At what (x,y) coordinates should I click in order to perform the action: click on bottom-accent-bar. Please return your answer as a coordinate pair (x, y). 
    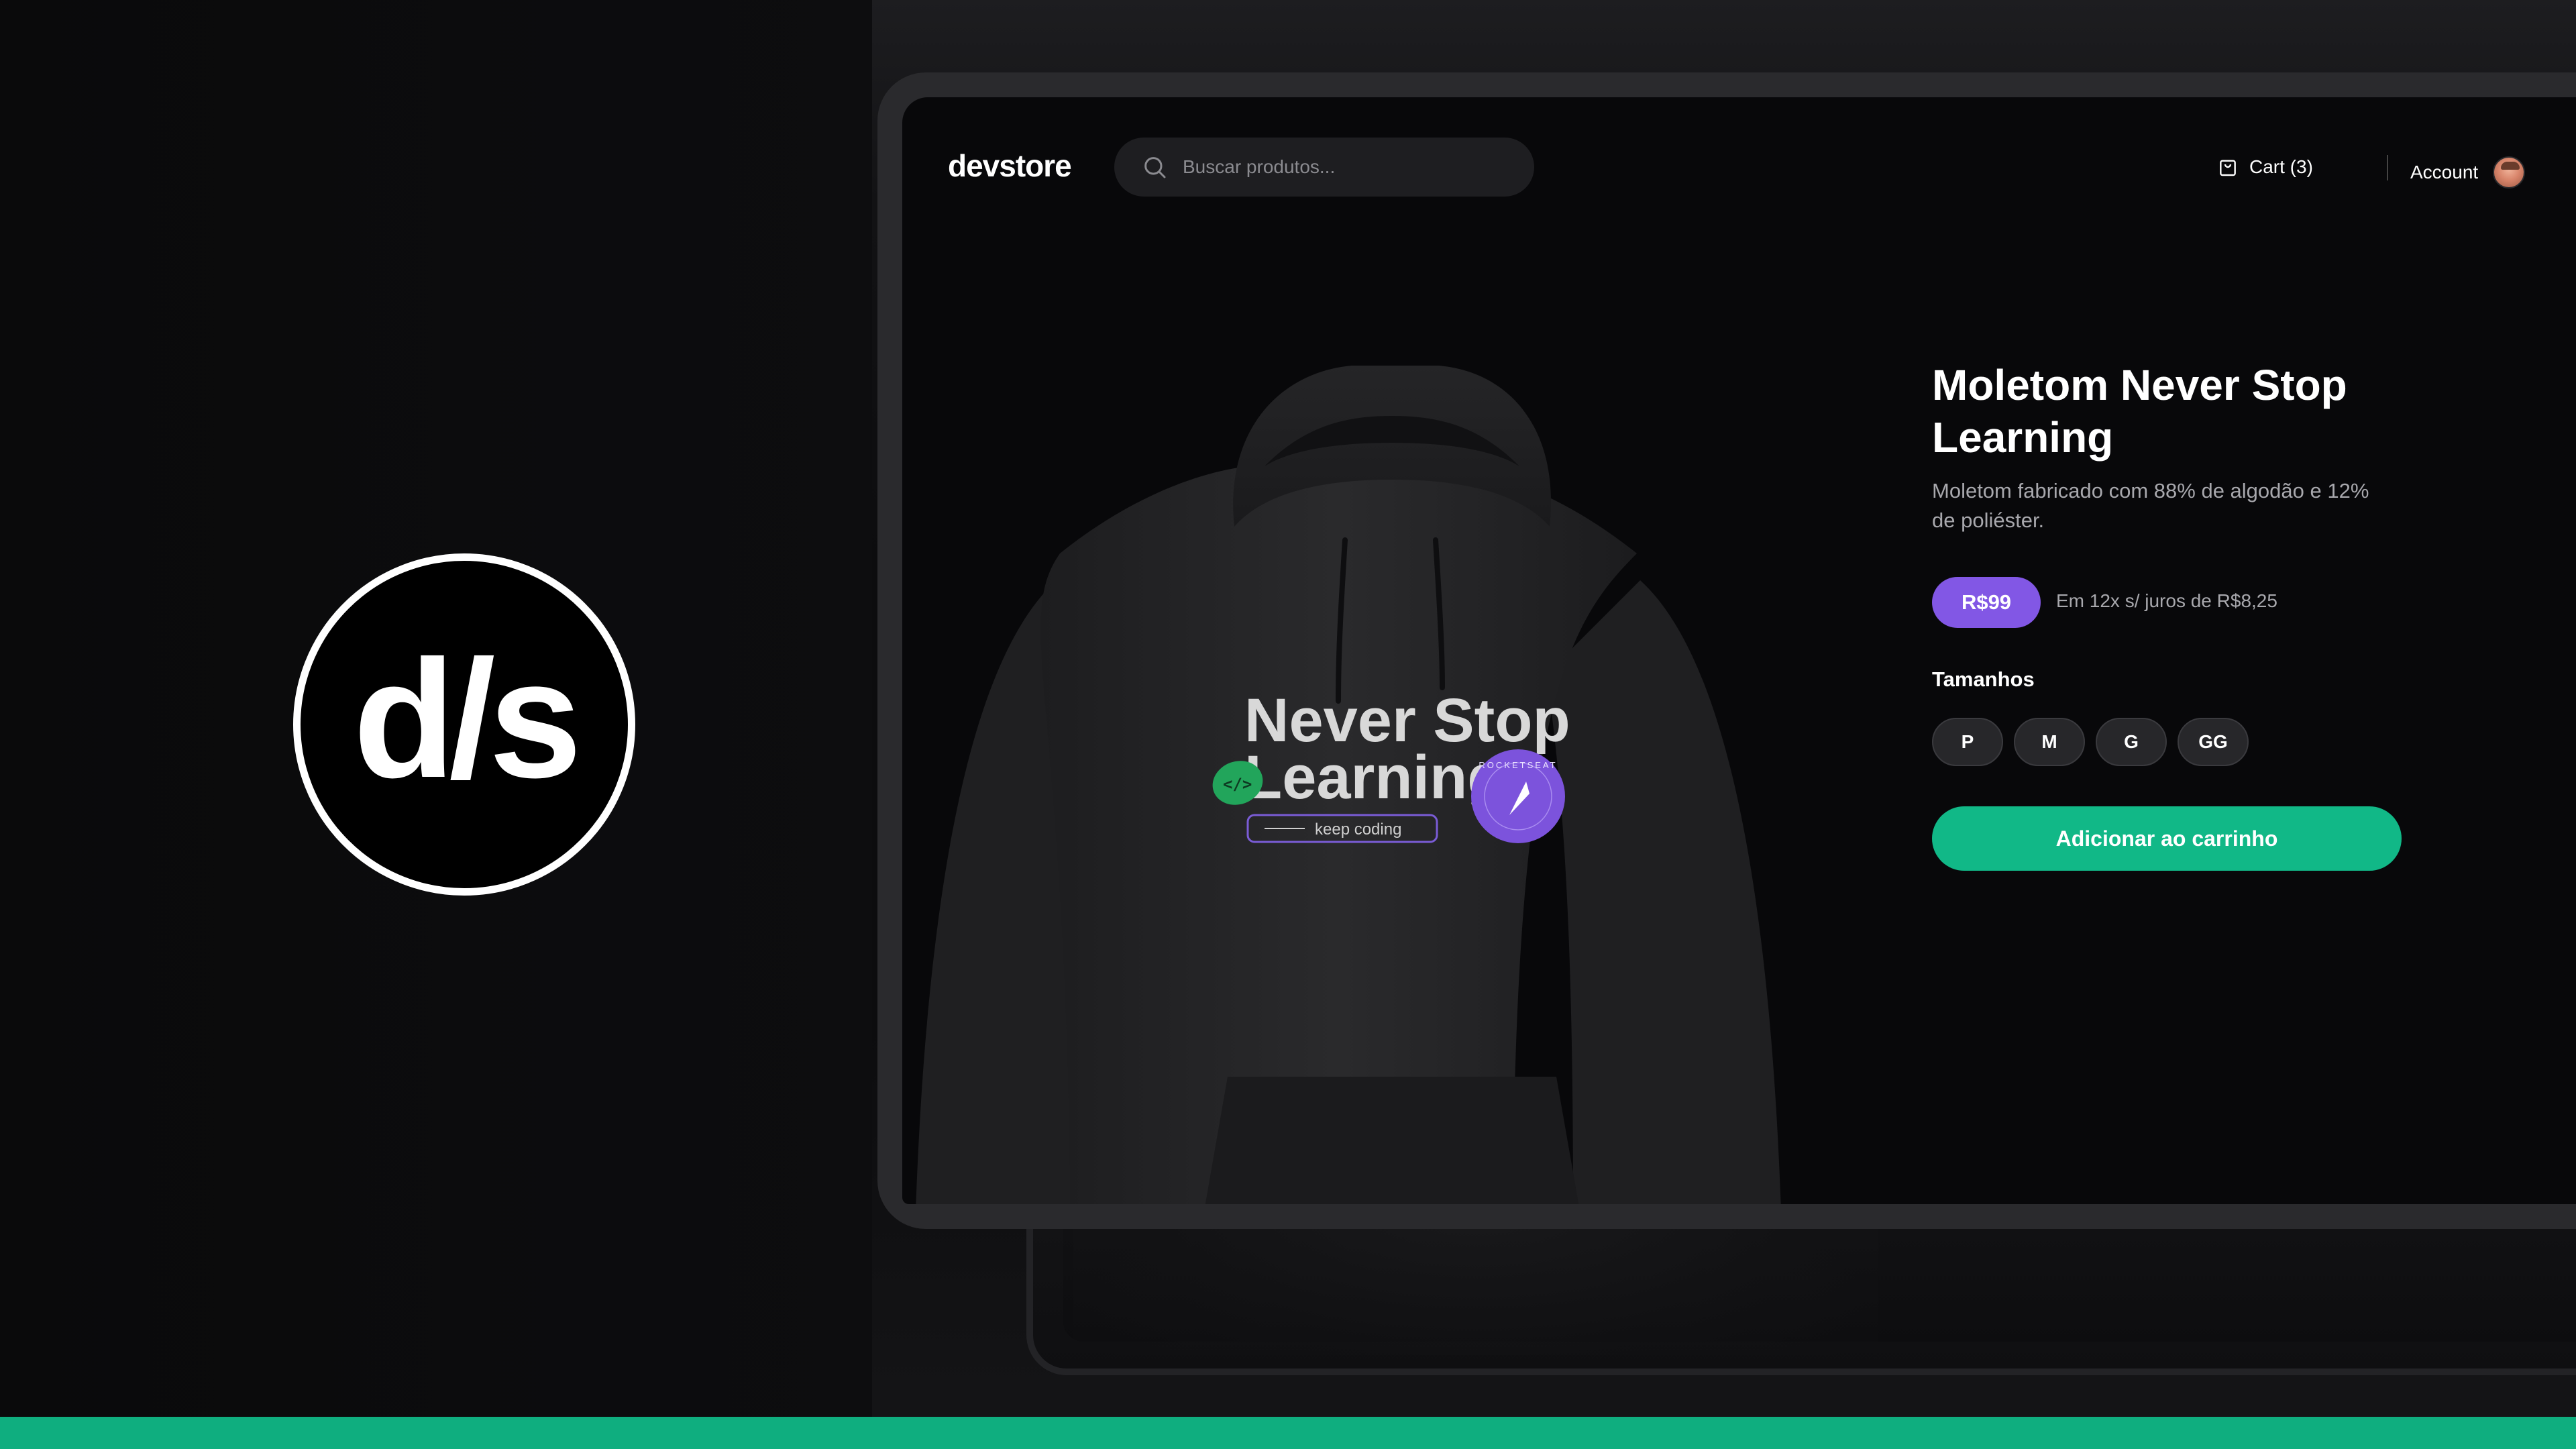
    Looking at the image, I should click on (1288, 1433).